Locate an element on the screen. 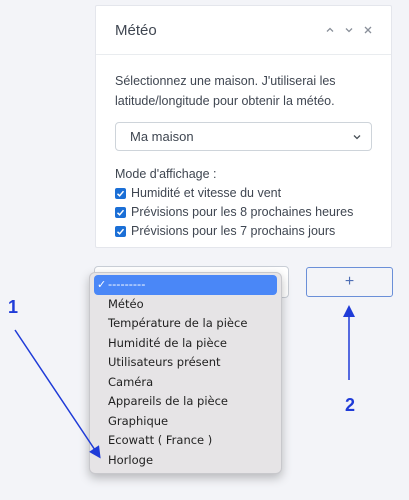 The width and height of the screenshot is (409, 500). checkbox-label: Prévisions pour les 7 prochains jours is located at coordinates (233, 231).